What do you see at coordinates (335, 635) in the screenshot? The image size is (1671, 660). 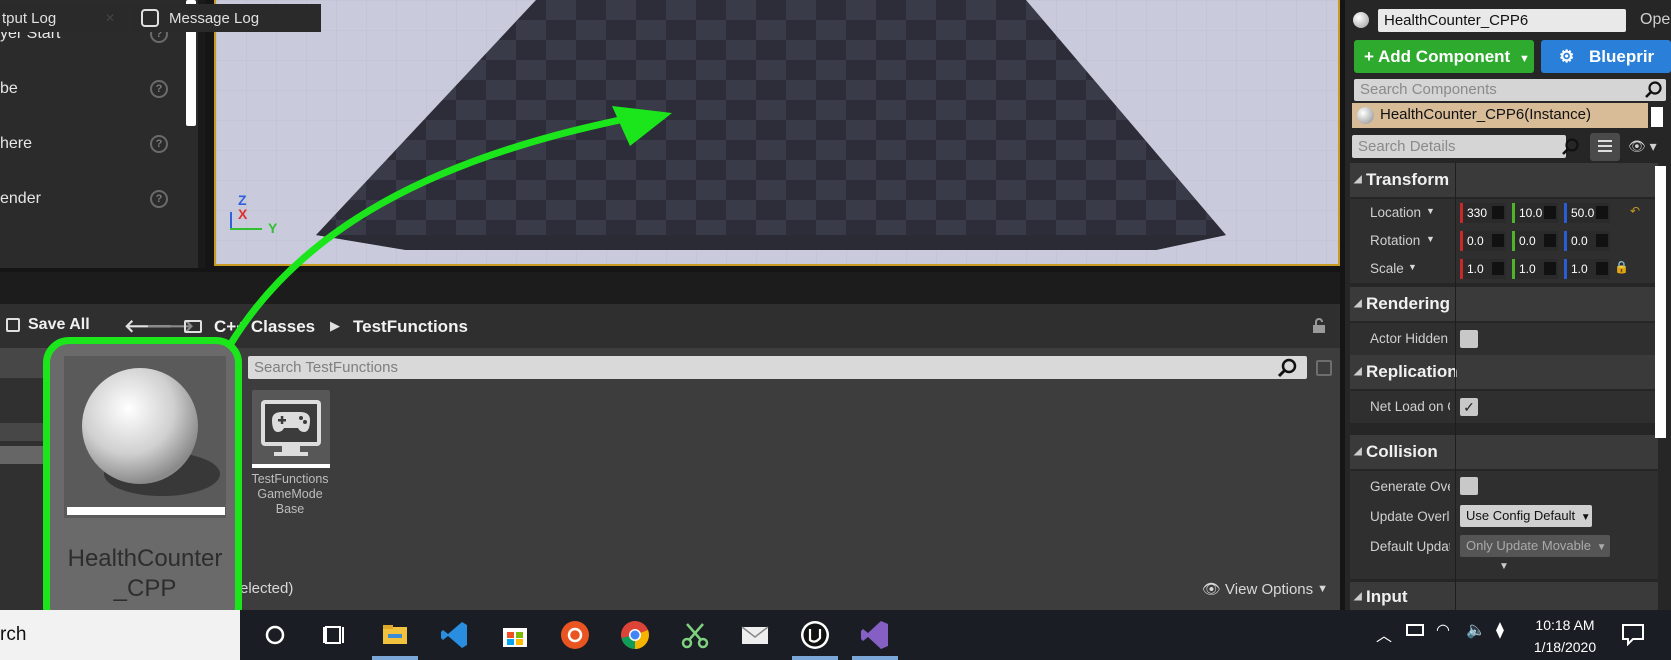 I see `task-view-icon` at bounding box center [335, 635].